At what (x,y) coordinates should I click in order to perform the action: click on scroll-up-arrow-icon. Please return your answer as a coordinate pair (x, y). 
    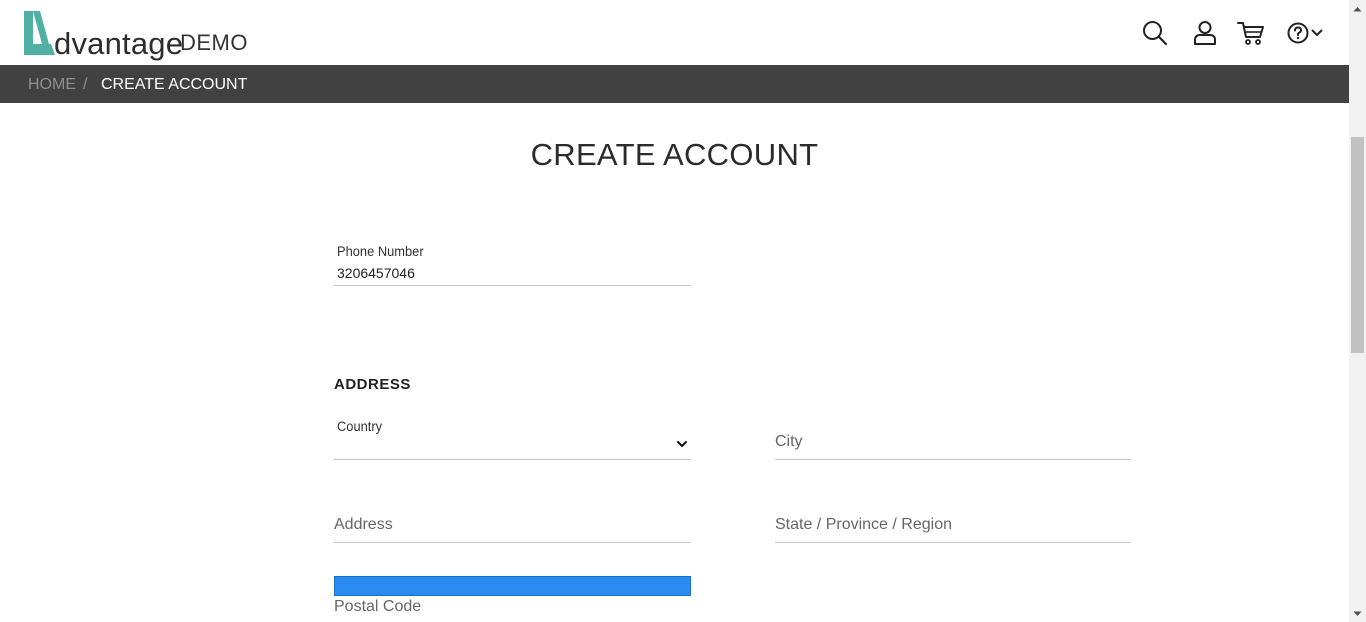
    Looking at the image, I should click on (1357, 8).